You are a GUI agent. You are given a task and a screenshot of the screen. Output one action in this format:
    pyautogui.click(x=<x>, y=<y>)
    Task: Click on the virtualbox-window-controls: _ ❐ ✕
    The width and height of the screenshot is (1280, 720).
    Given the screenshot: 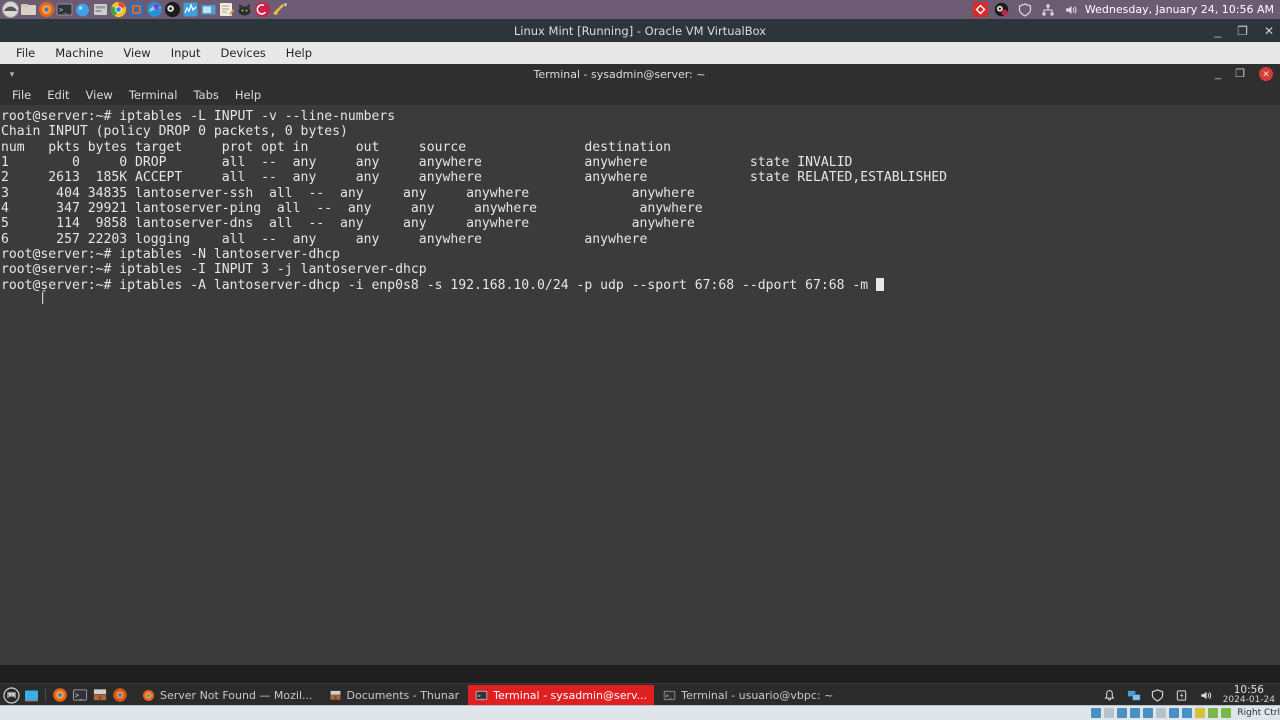 What is the action you would take?
    pyautogui.click(x=1244, y=30)
    